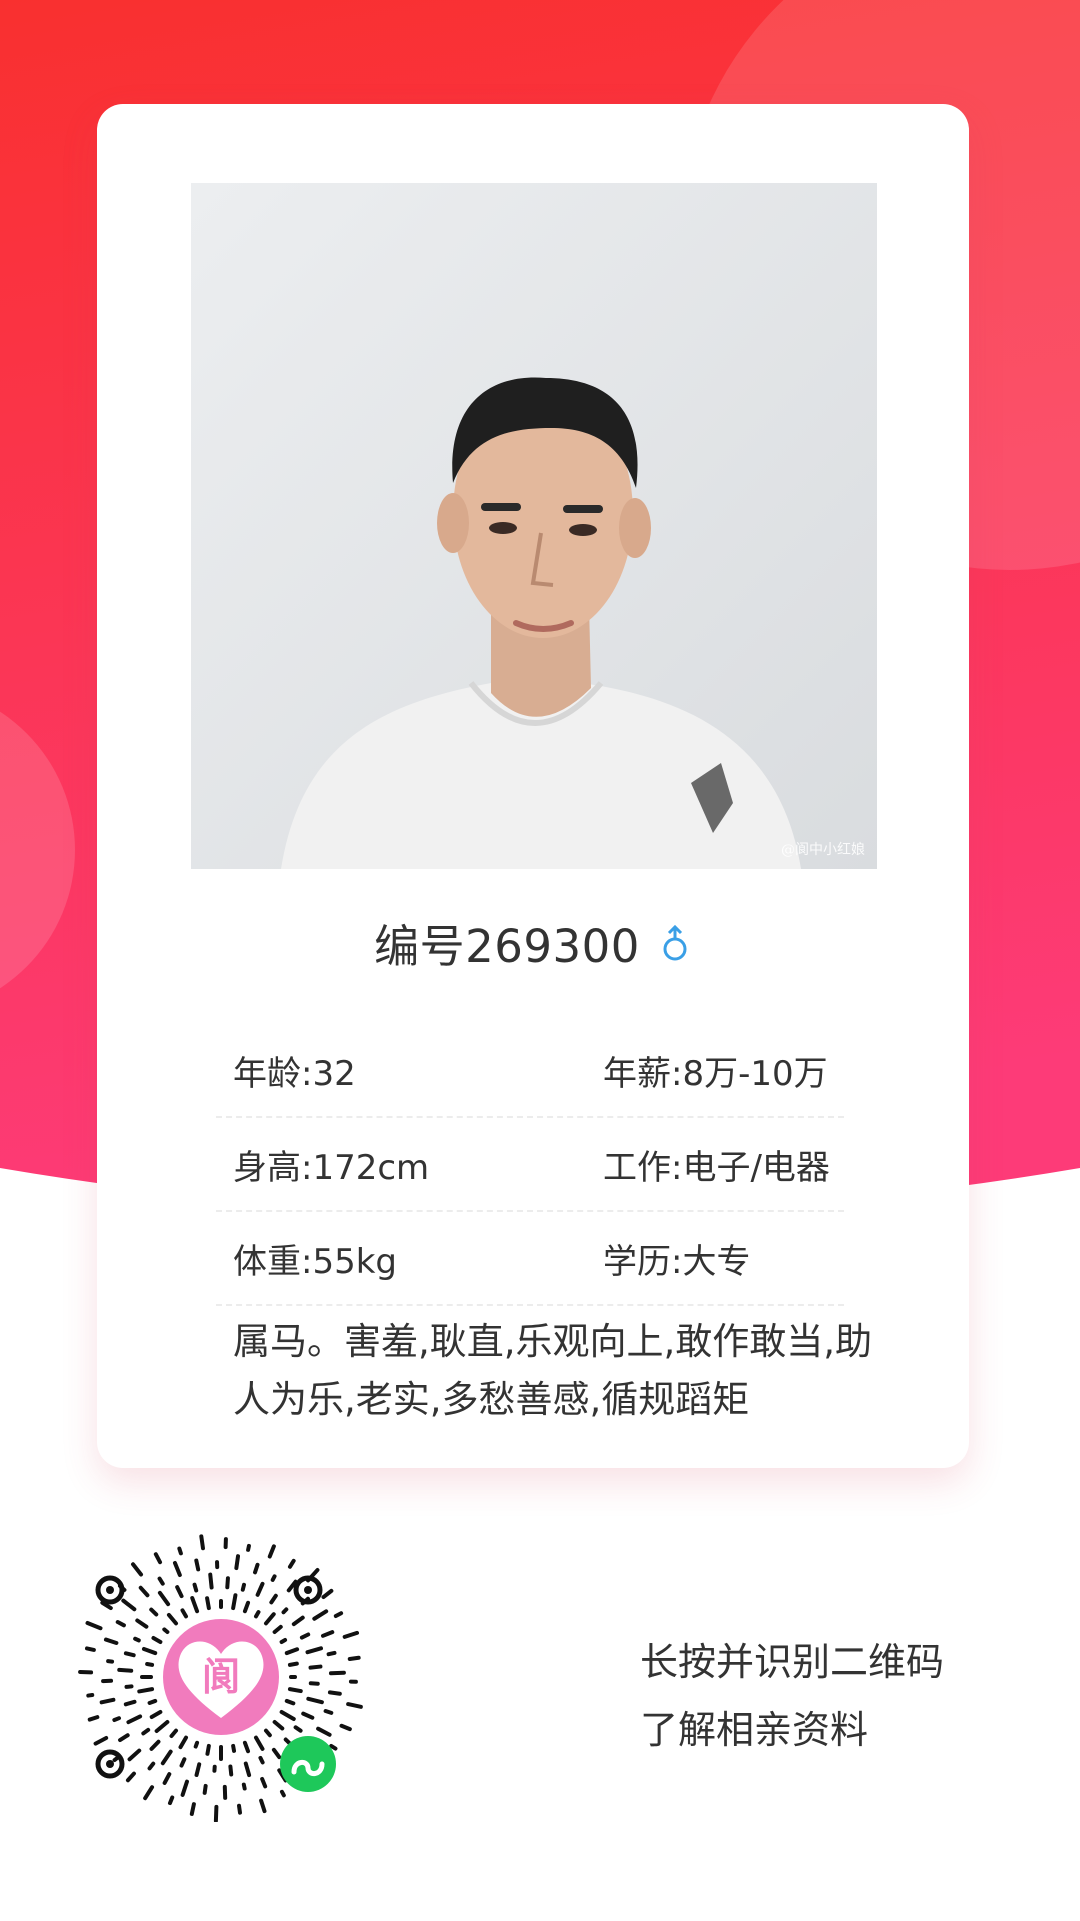 This screenshot has height=1921, width=1080. Describe the element at coordinates (530, 1259) in the screenshot. I see `info-row: 体重:55kg 学历:大专` at that location.